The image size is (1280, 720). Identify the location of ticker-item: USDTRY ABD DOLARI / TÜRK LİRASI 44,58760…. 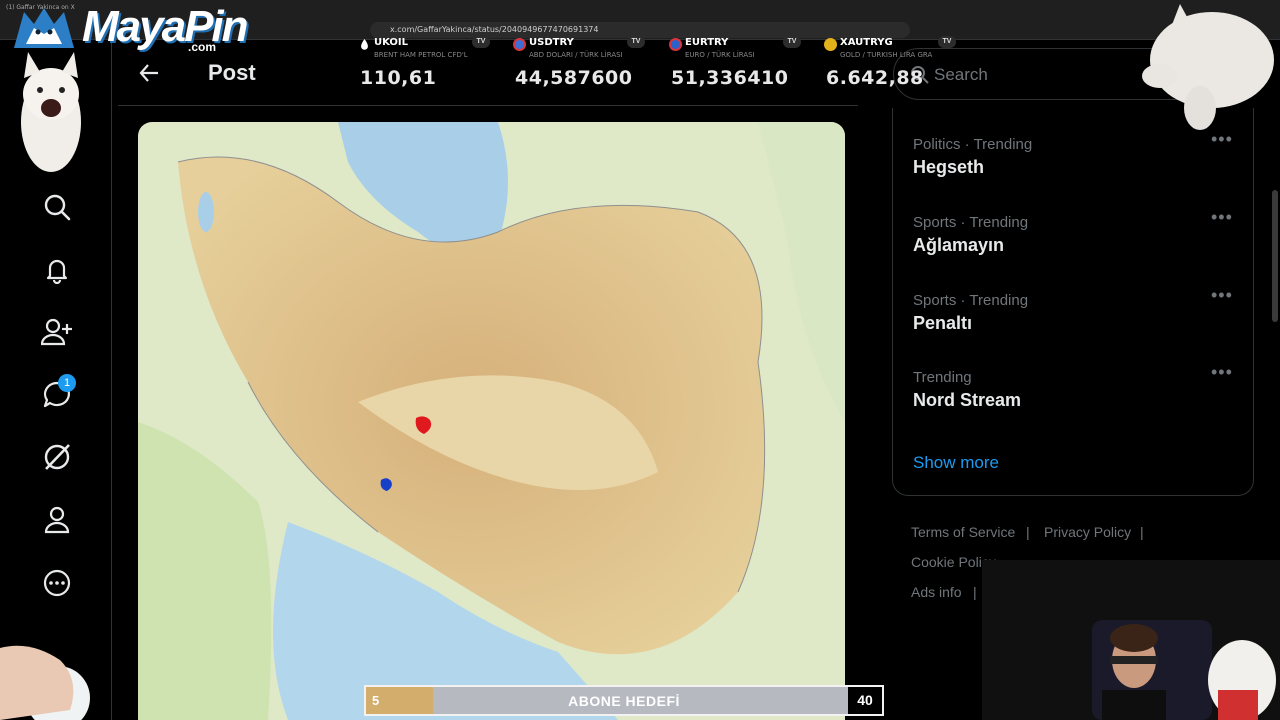
(582, 65).